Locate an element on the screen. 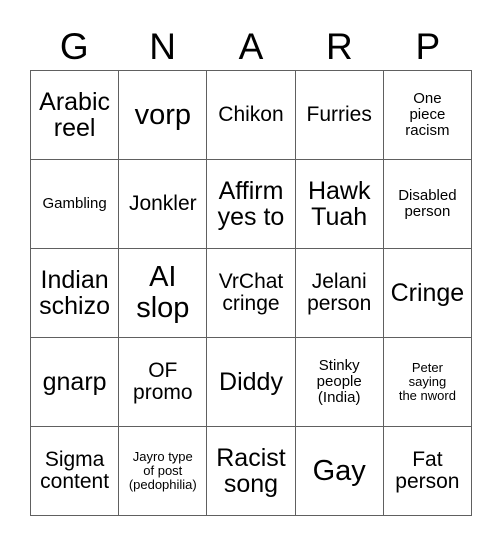 This screenshot has height=544, width=500. bingo-cell-r4c2: OF promo is located at coordinates (163, 382).